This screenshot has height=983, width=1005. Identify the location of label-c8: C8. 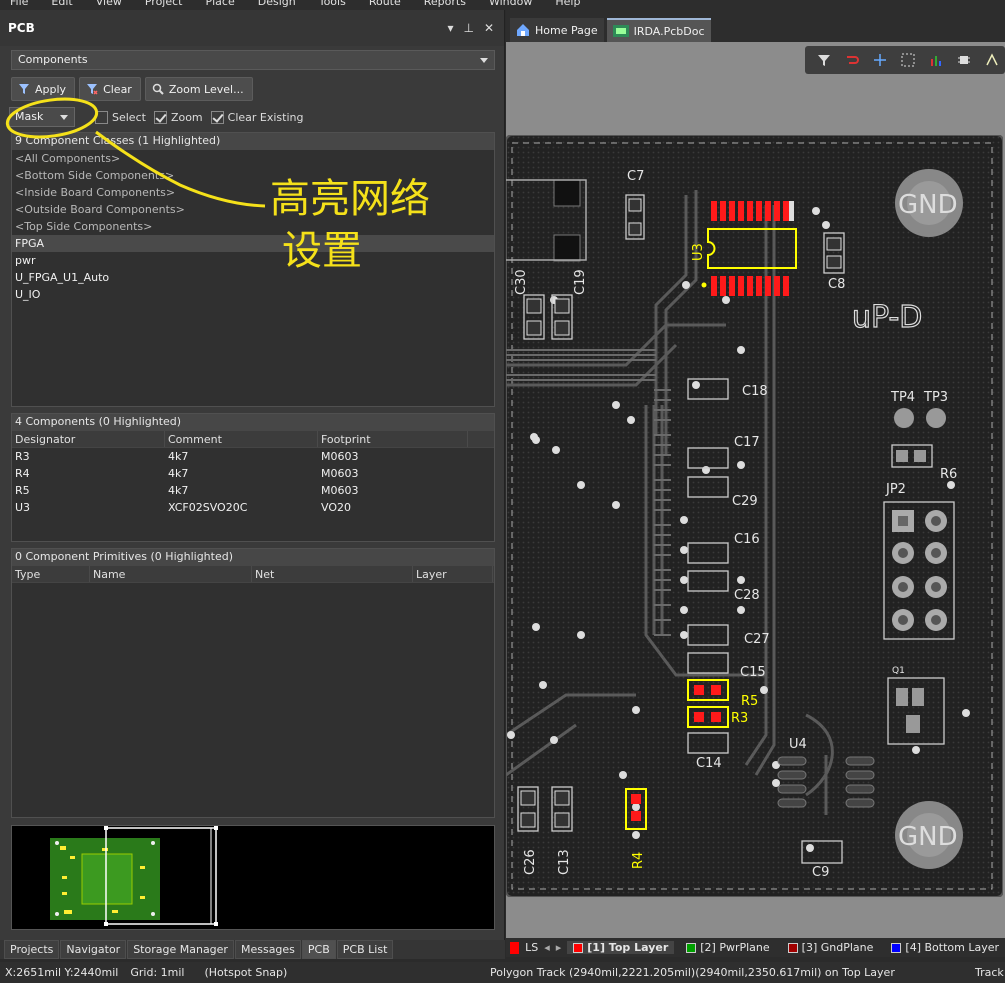
(836, 284).